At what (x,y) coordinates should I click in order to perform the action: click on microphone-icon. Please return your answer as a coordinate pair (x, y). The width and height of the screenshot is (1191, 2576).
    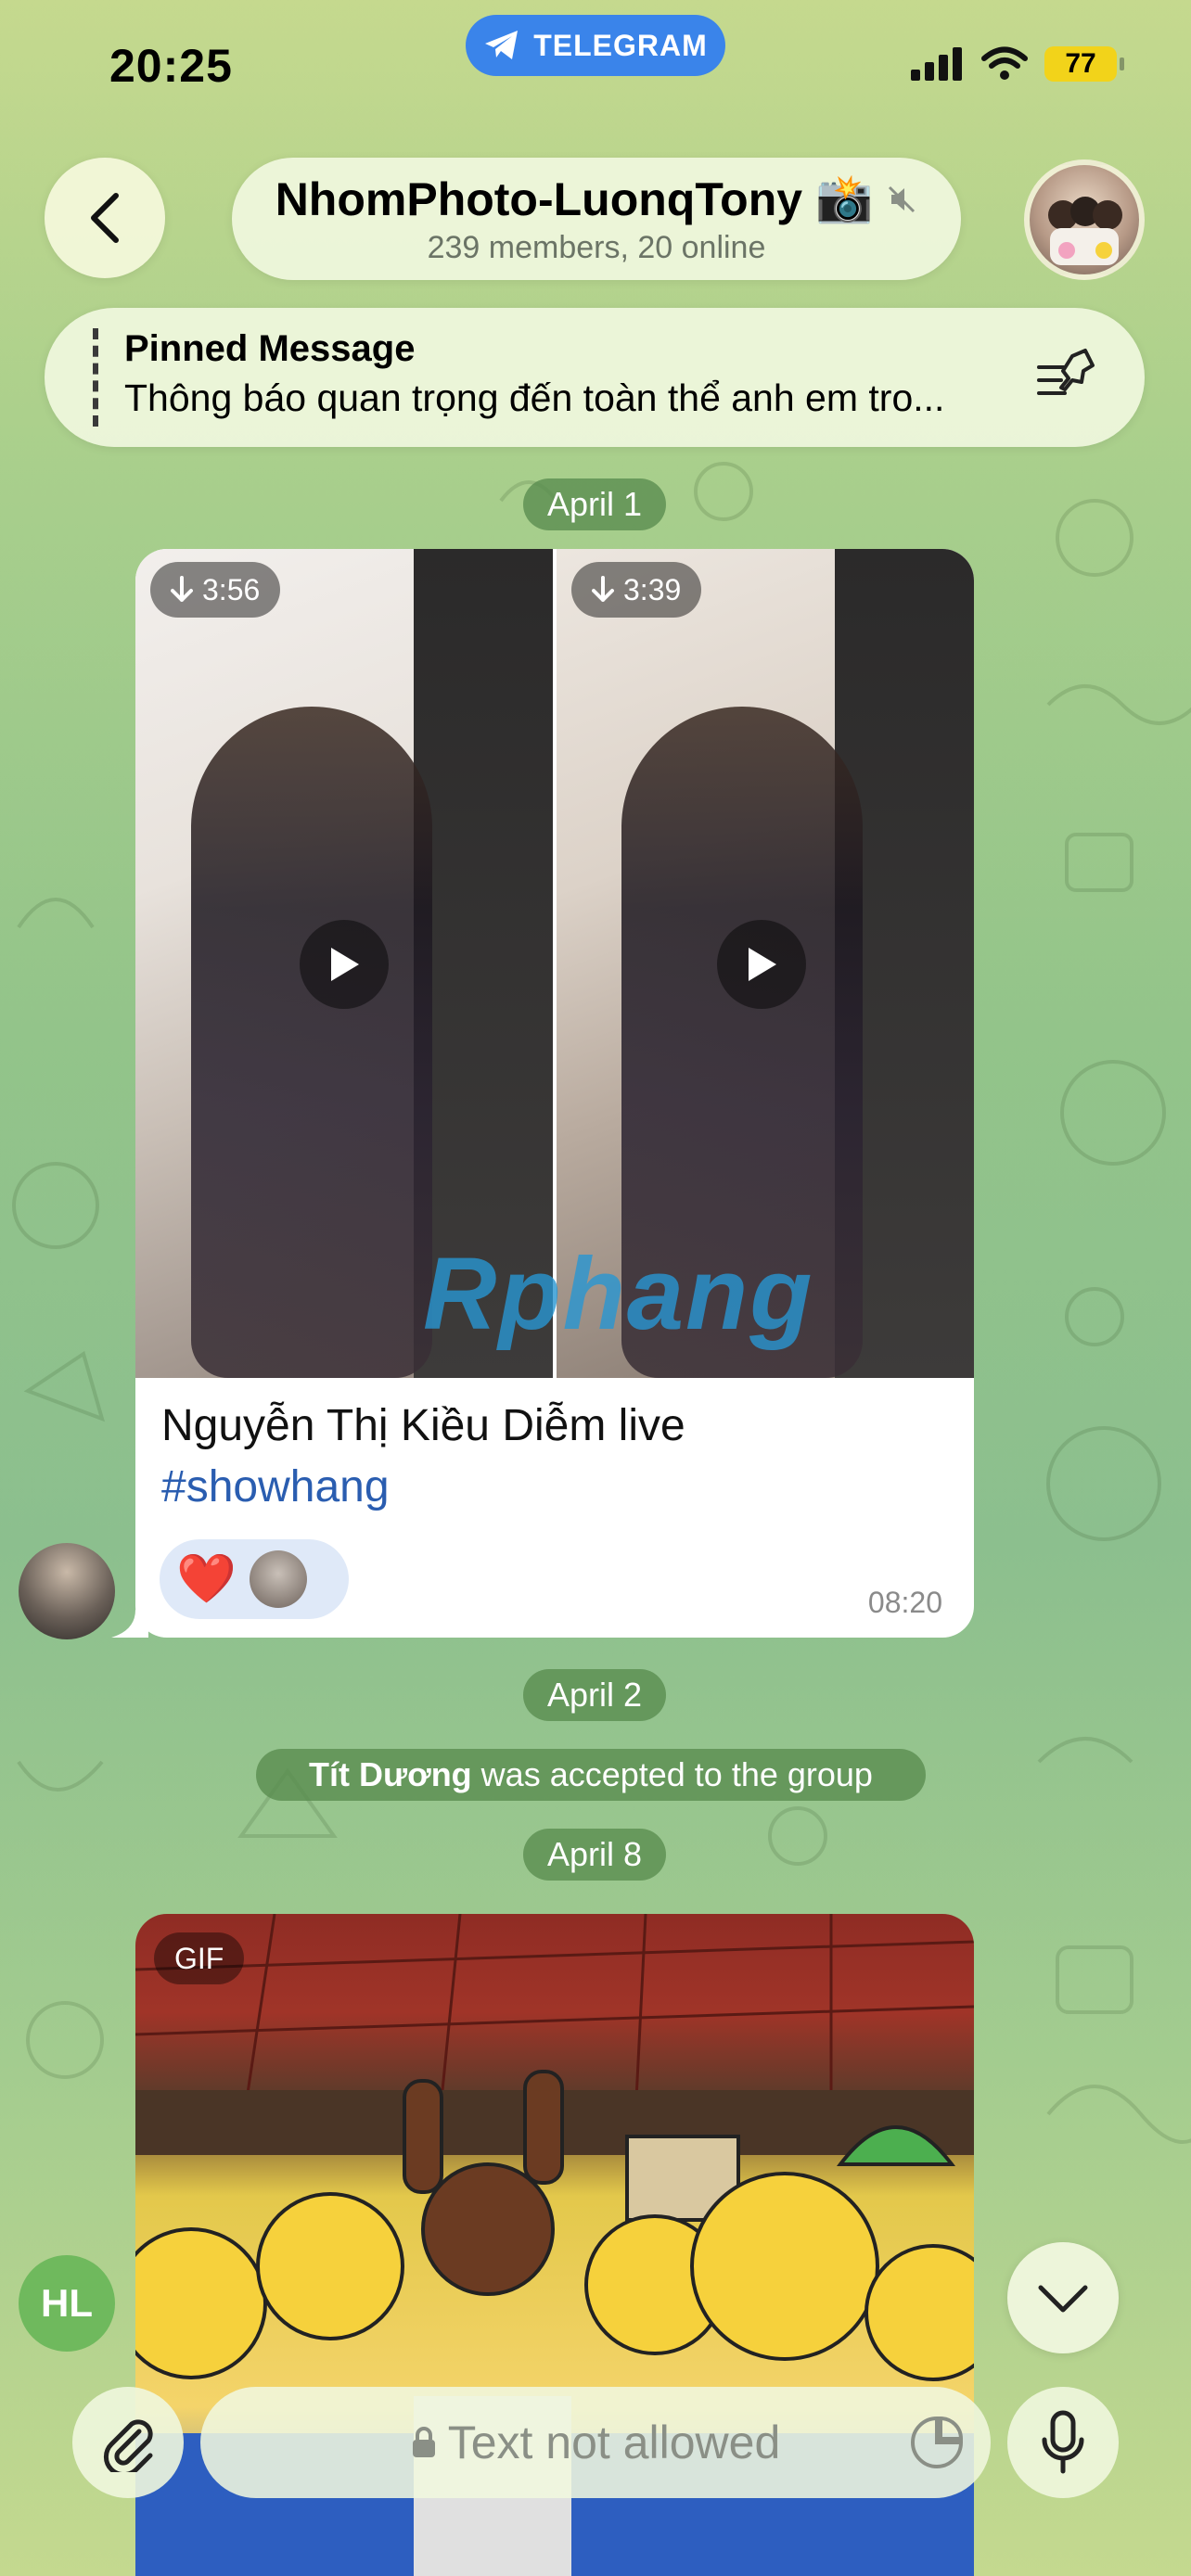
    Looking at the image, I should click on (1063, 2442).